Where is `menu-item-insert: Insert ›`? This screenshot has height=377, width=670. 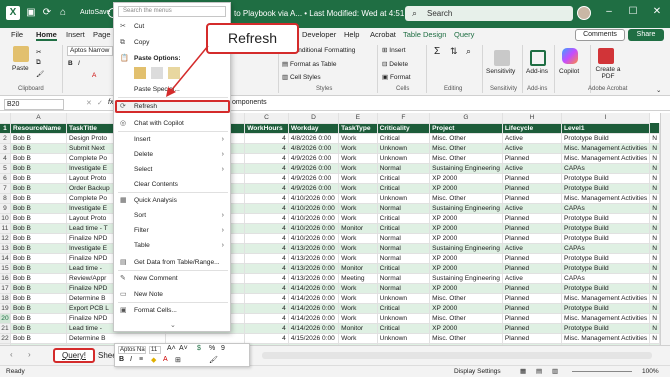 menu-item-insert: Insert › is located at coordinates (172, 139).